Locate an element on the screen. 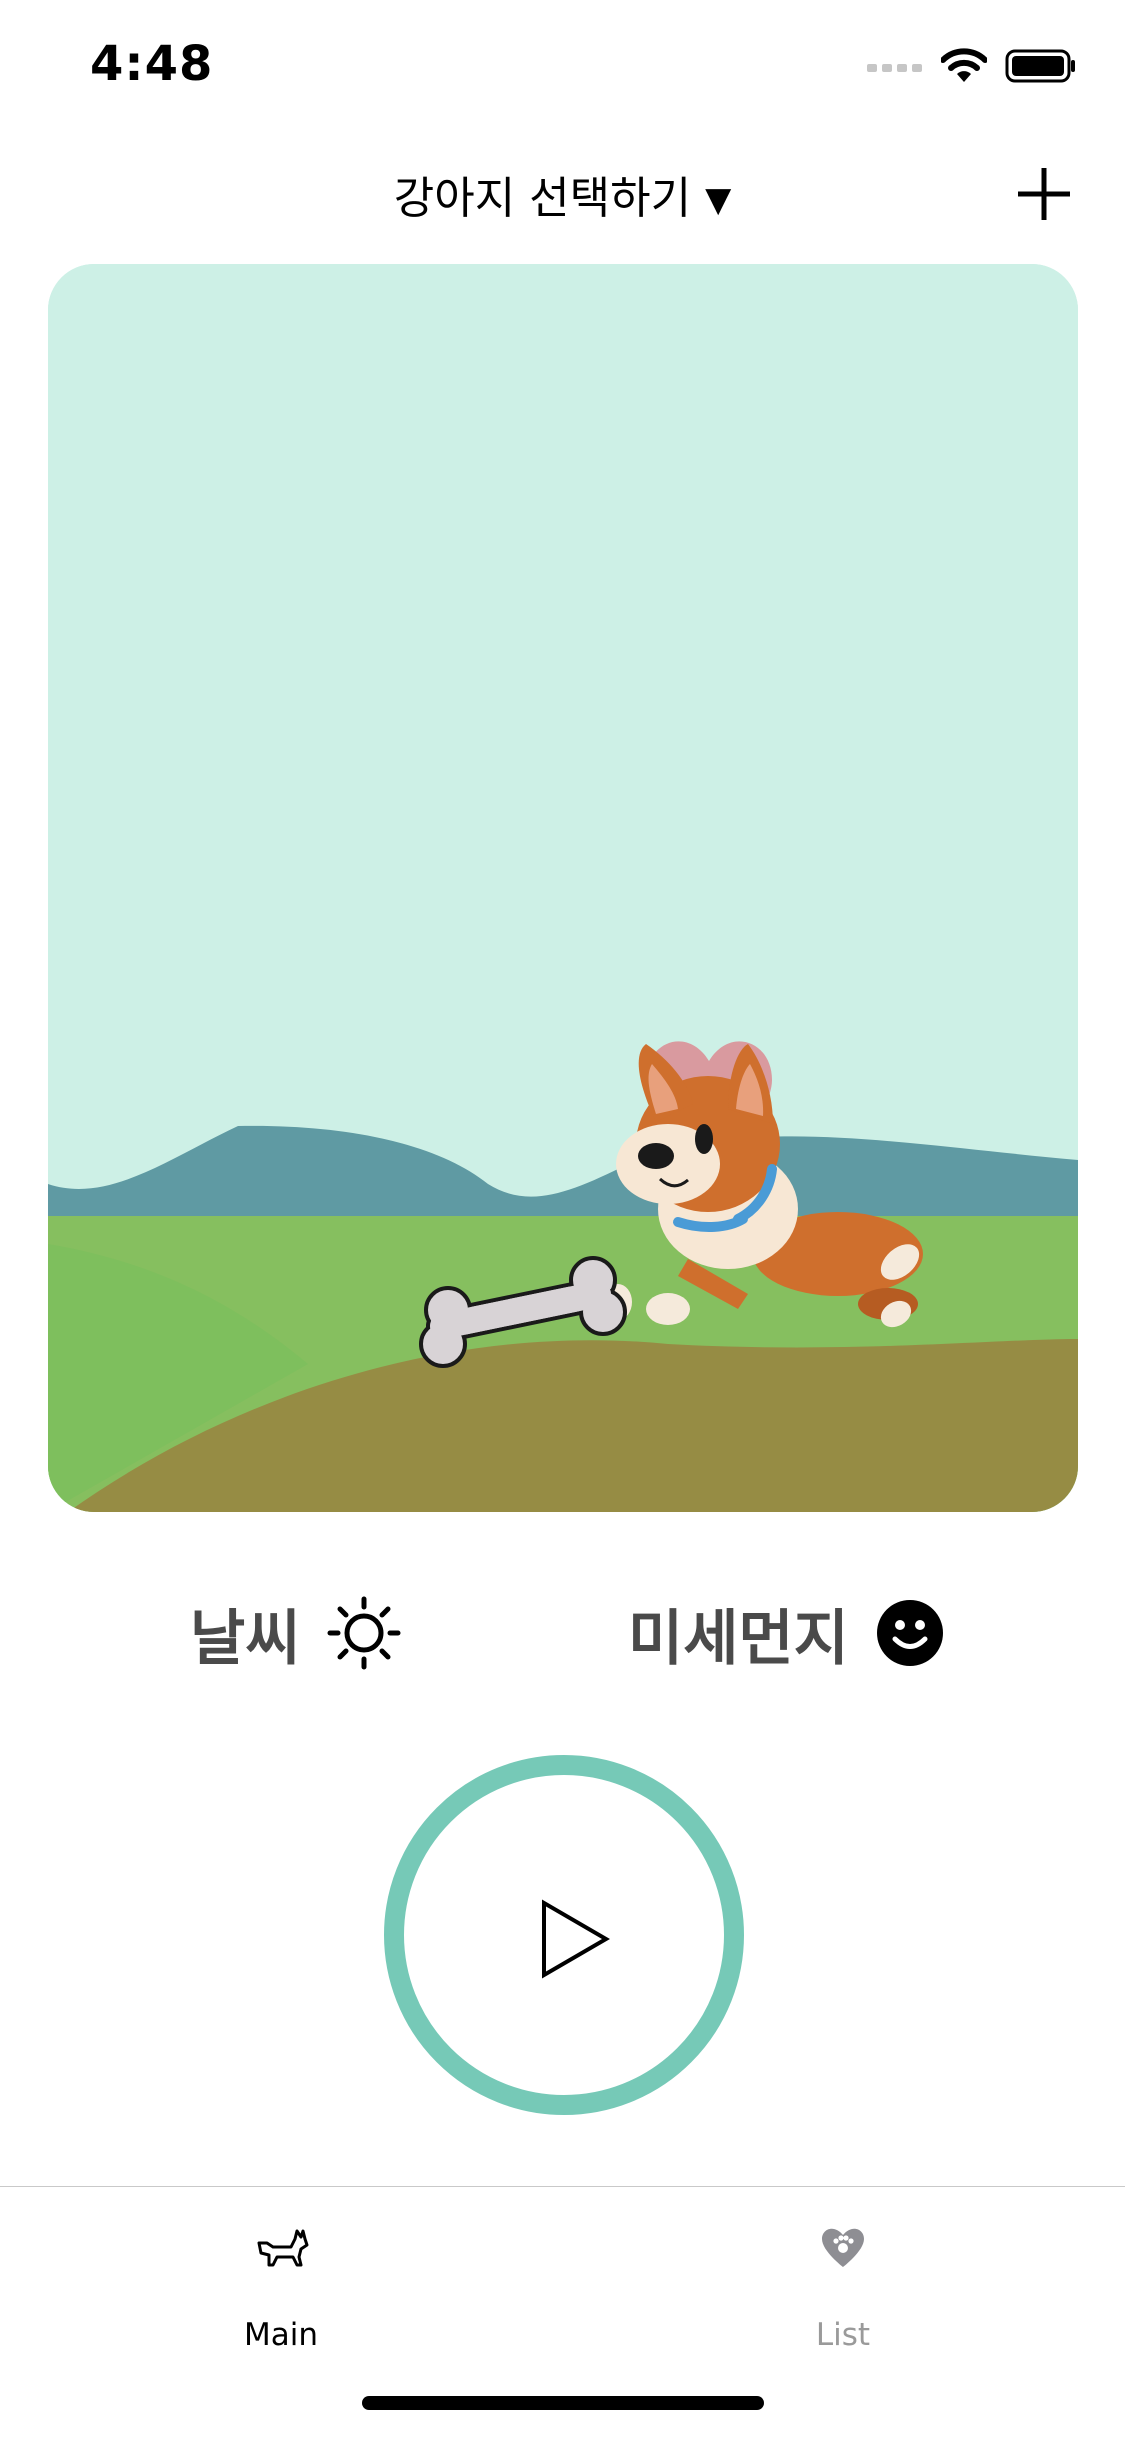 The height and width of the screenshot is (2437, 1125). tab-list: List is located at coordinates (843, 2282).